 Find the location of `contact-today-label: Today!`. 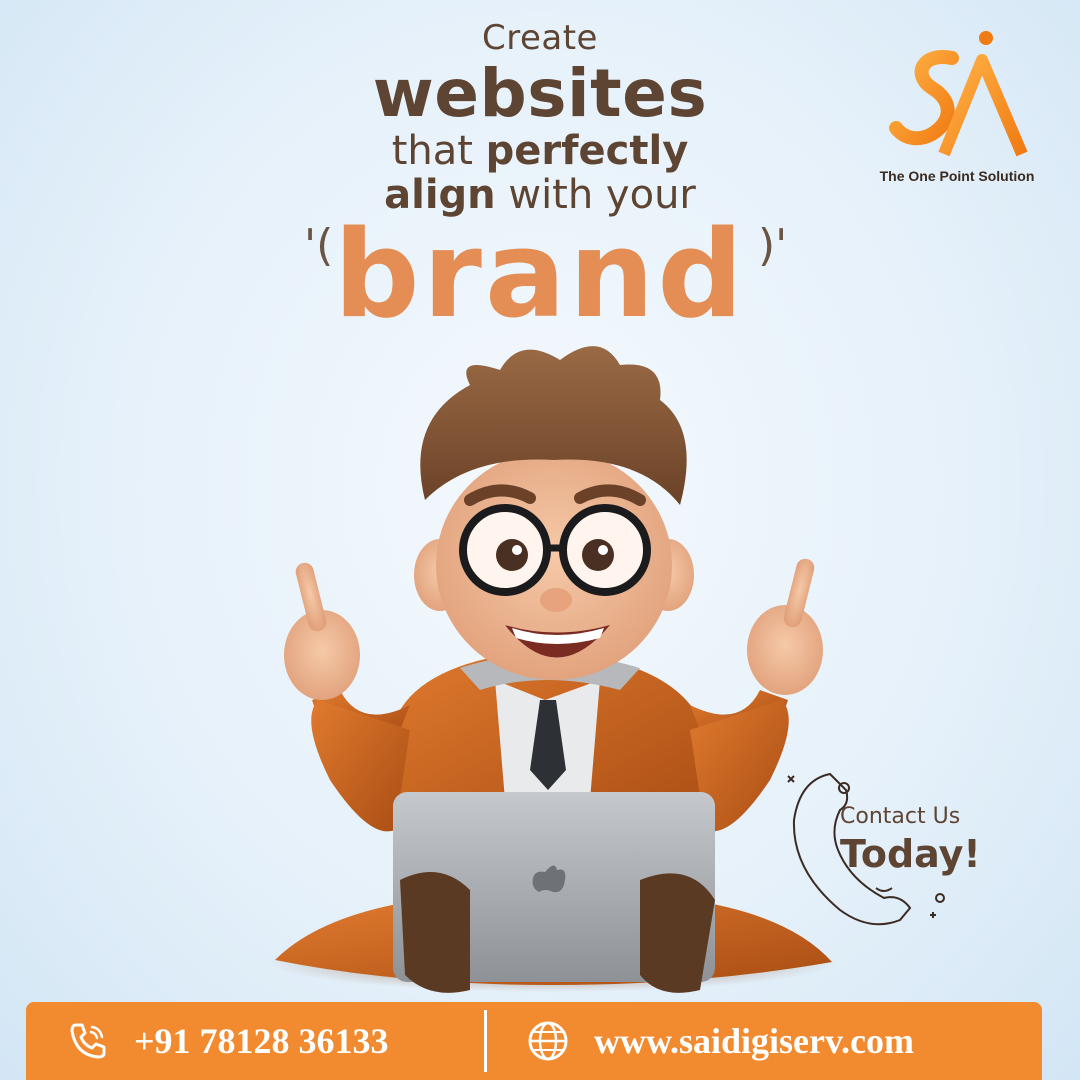

contact-today-label: Today! is located at coordinates (910, 854).